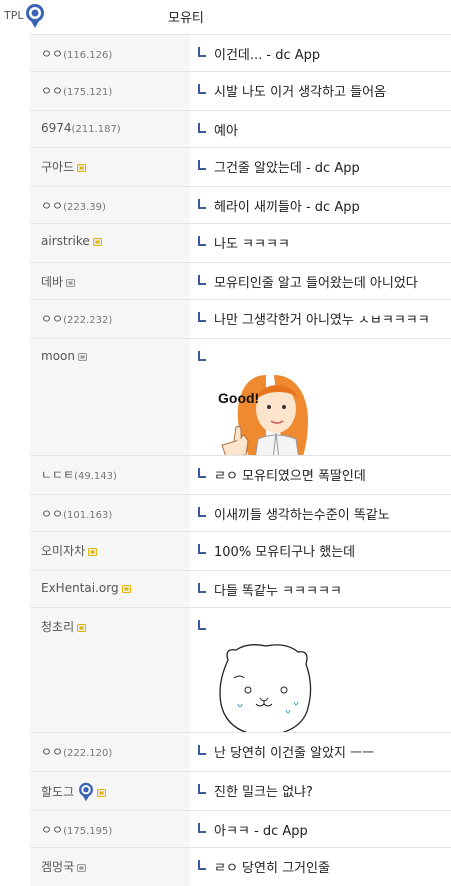  I want to click on comment-author: airstrike, so click(71, 241).